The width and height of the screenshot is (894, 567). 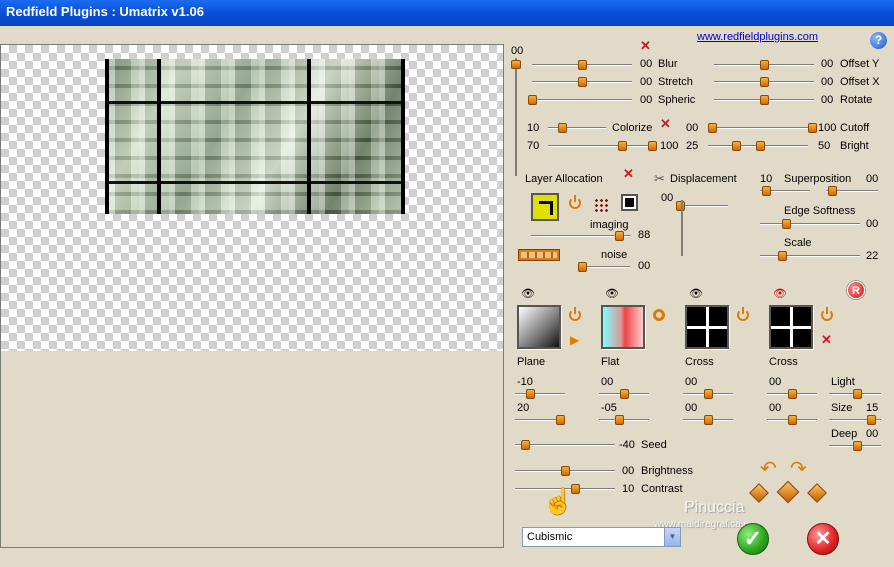 What do you see at coordinates (644, 235) in the screenshot?
I see `imaging-value: 88` at bounding box center [644, 235].